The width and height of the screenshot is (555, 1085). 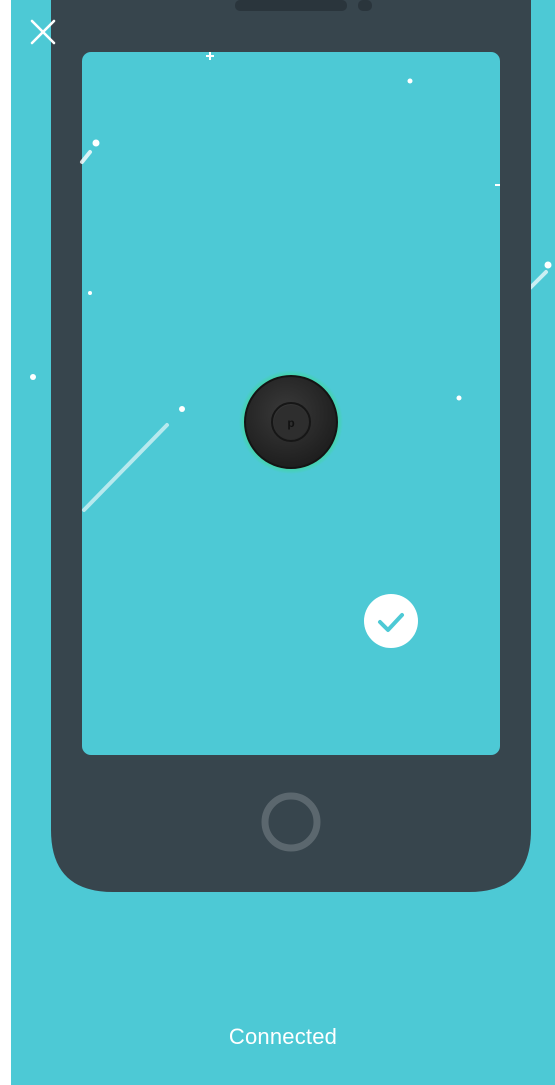 I want to click on device-logo: p, so click(x=290, y=423).